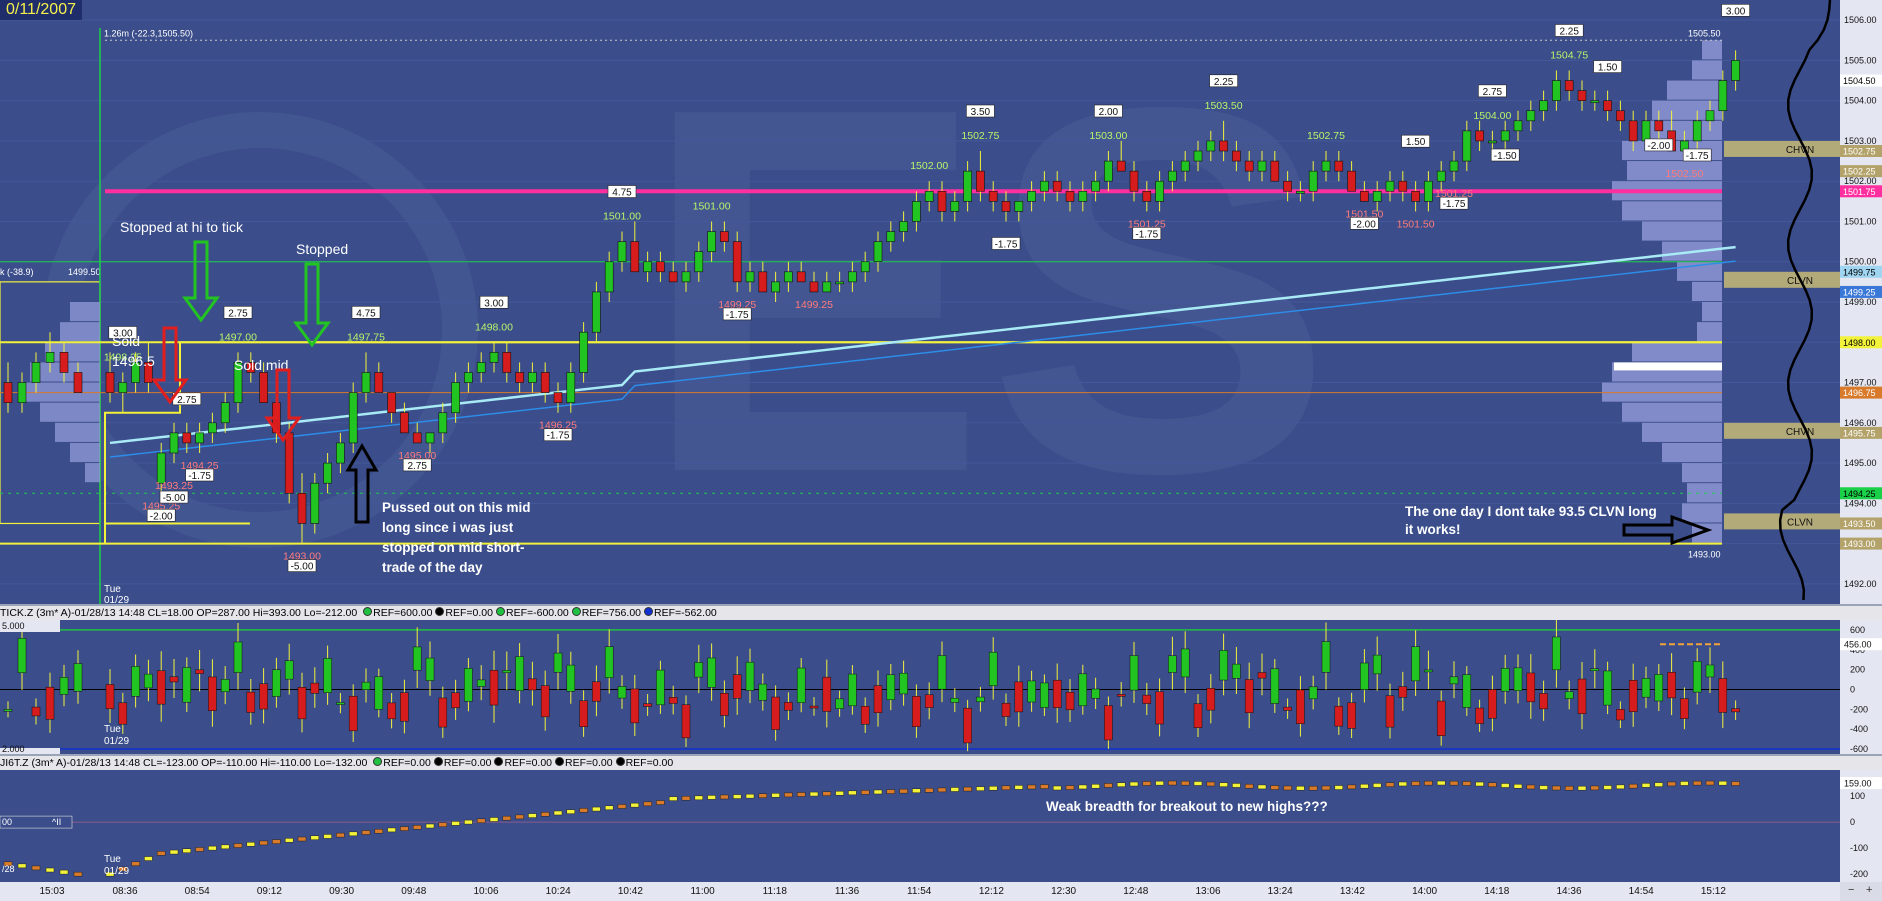 This screenshot has width=1882, height=901. What do you see at coordinates (847, 891) in the screenshot?
I see `time-axis-label: 11:36` at bounding box center [847, 891].